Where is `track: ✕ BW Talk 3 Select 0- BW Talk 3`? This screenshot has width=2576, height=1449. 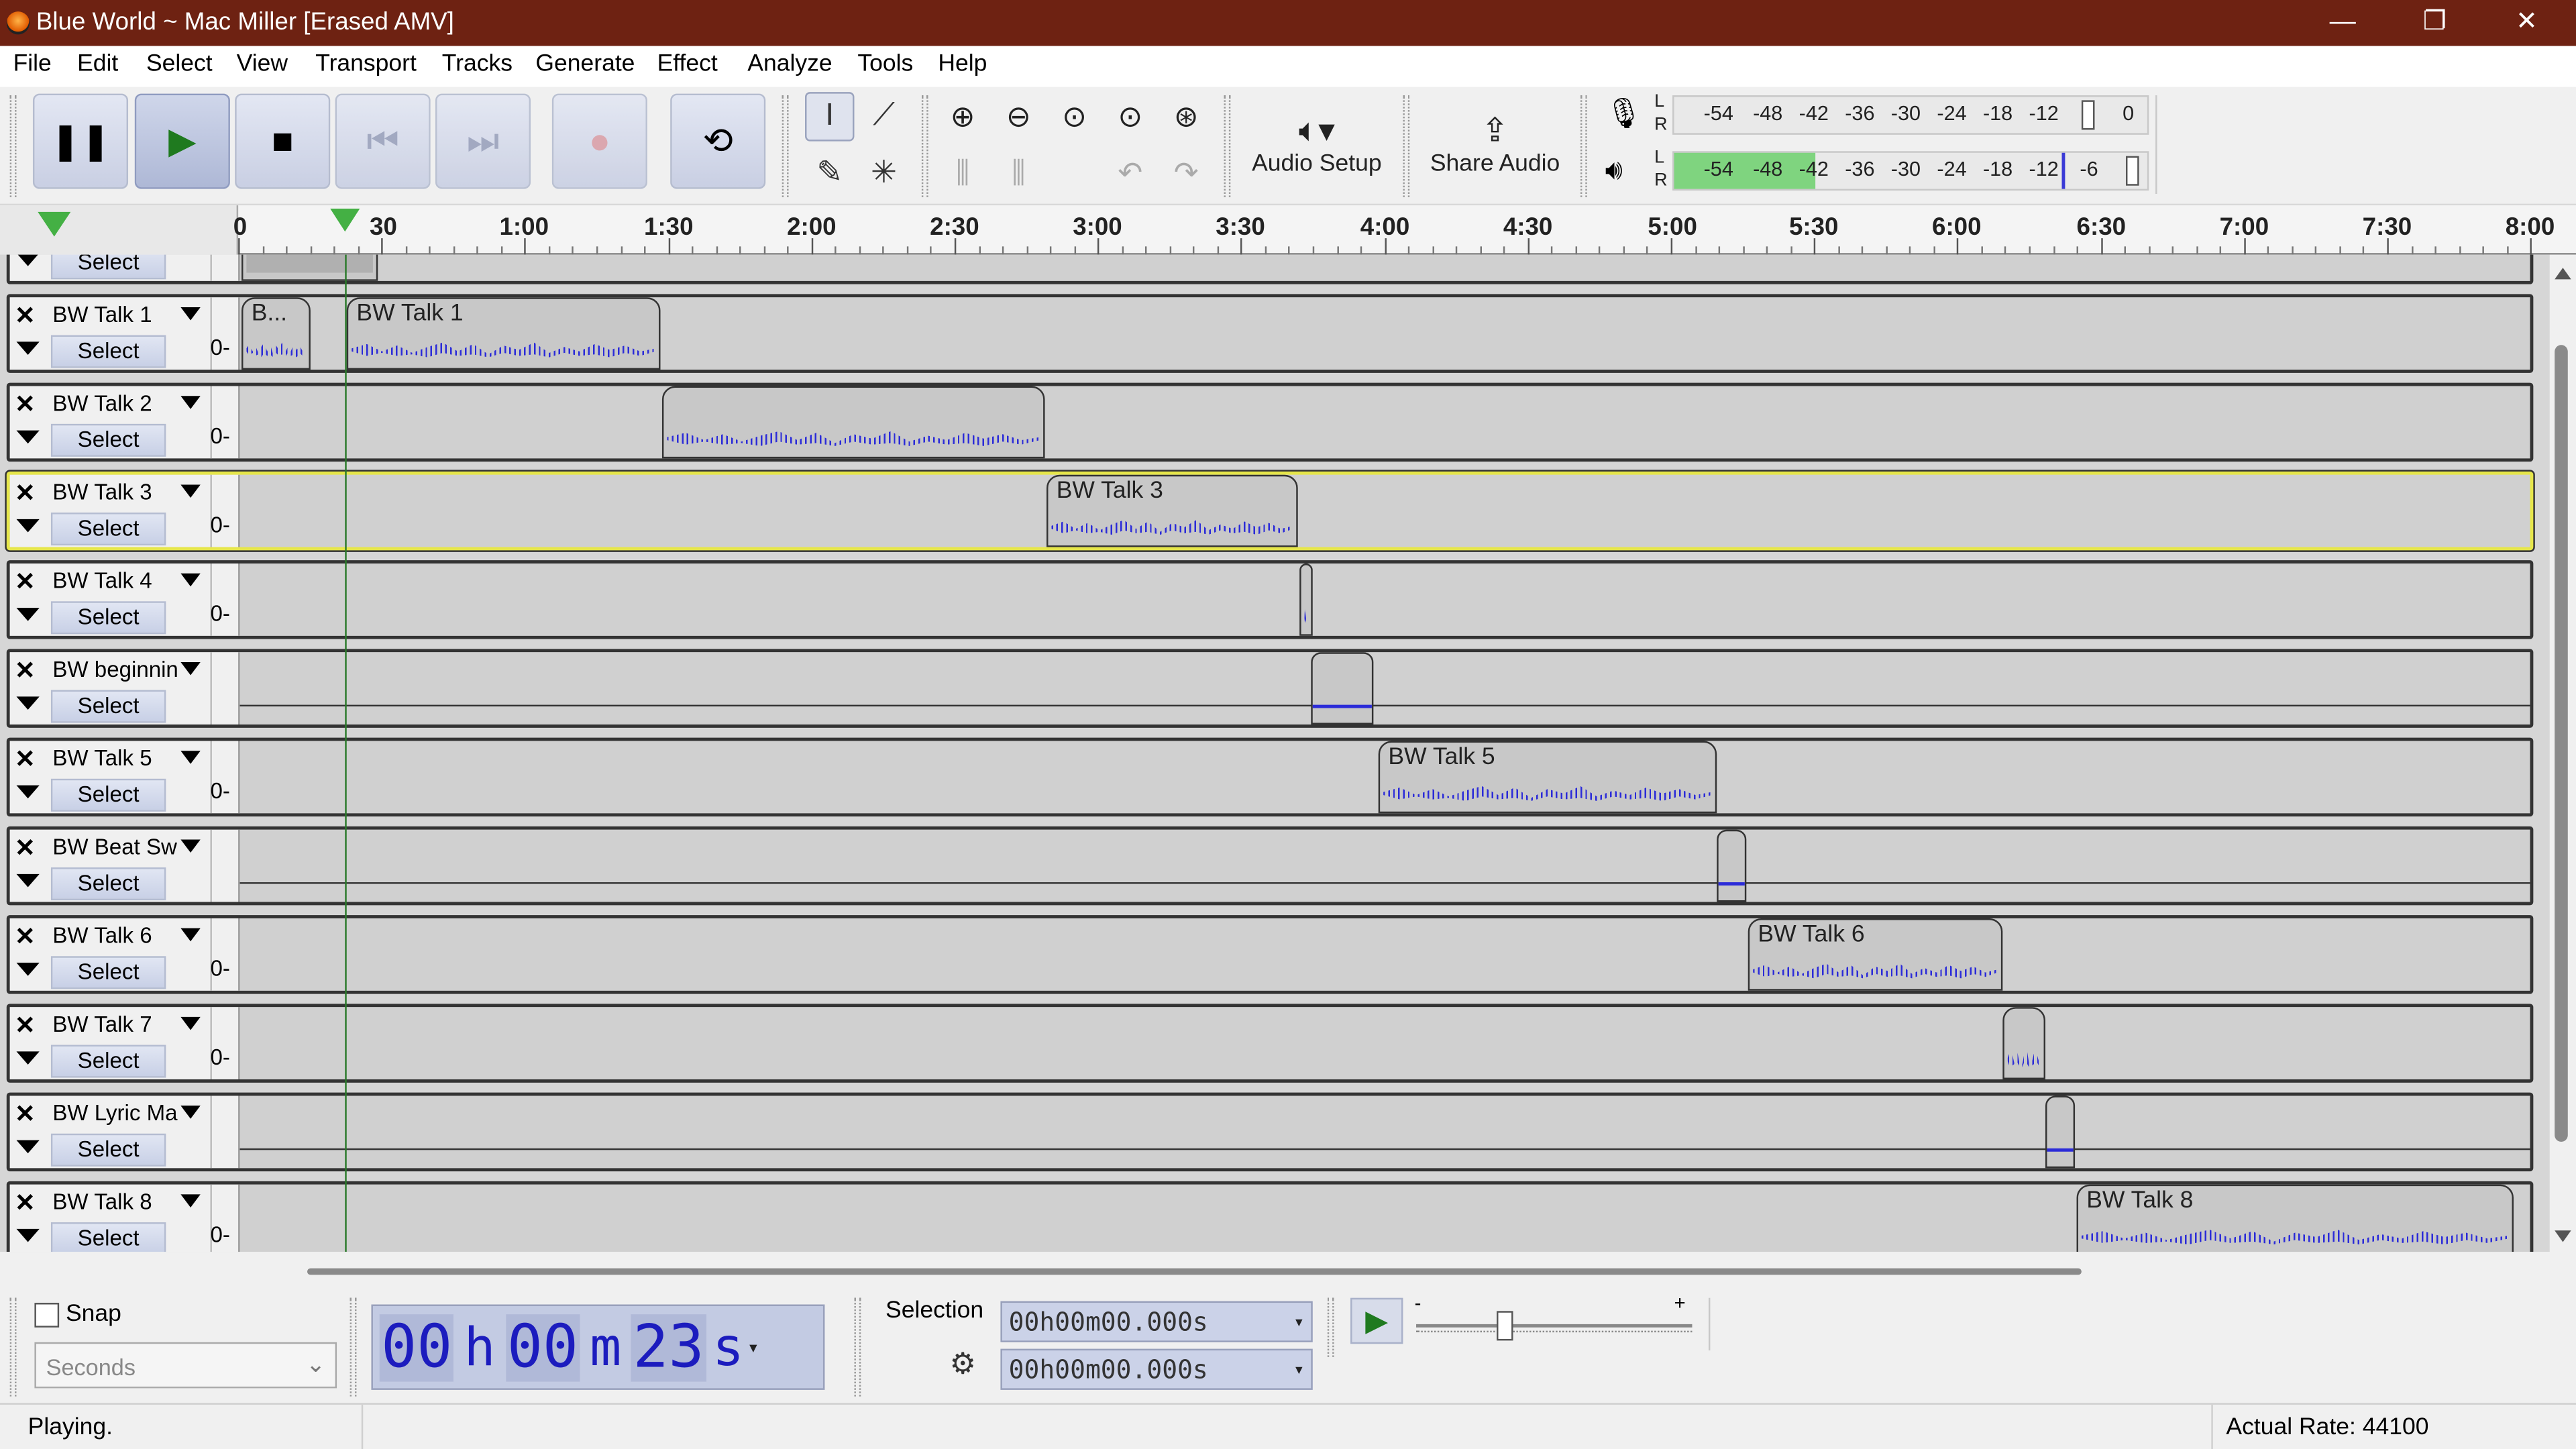
track: ✕ BW Talk 3 Select 0- BW Talk 3 is located at coordinates (1270, 511).